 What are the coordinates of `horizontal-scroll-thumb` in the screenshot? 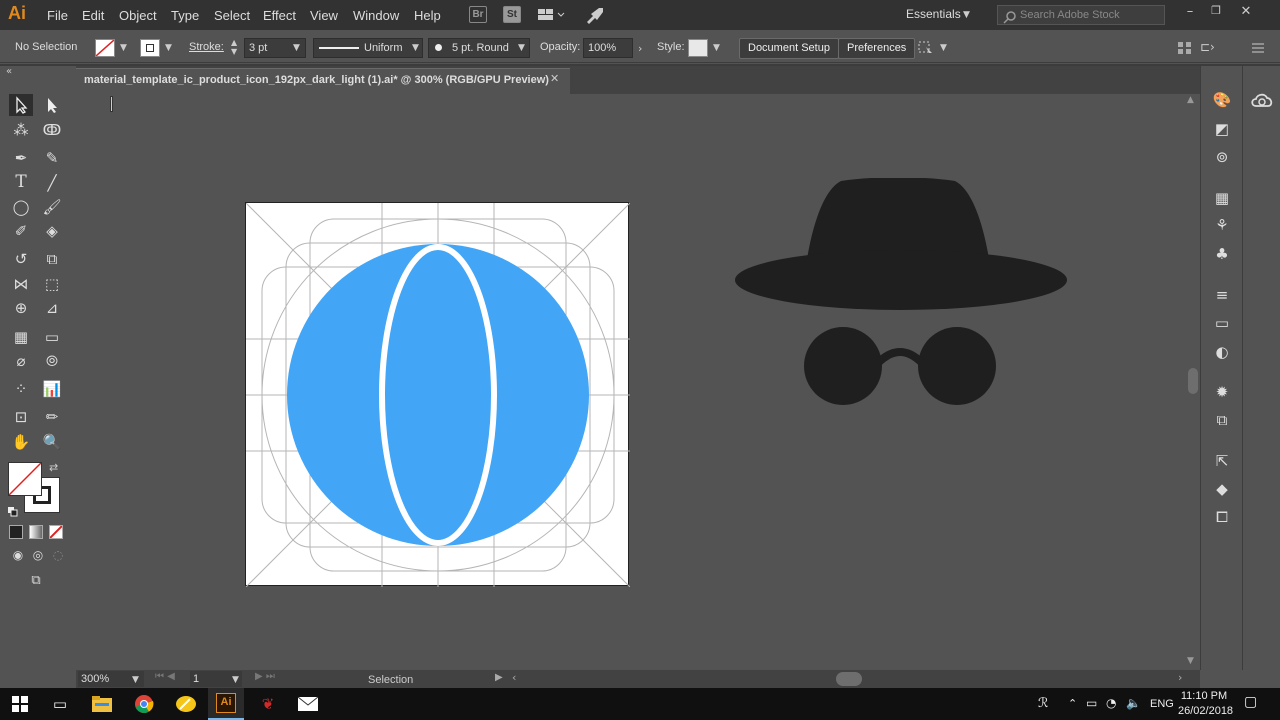 It's located at (849, 679).